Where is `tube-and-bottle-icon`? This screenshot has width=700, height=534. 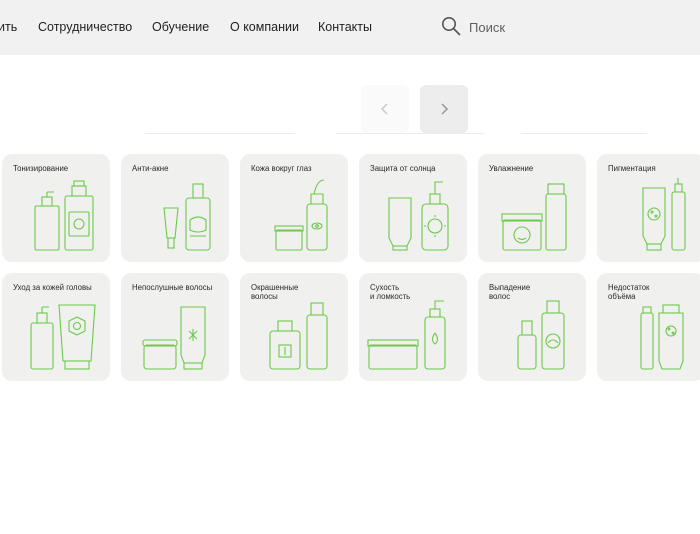 tube-and-bottle-icon is located at coordinates (187, 217).